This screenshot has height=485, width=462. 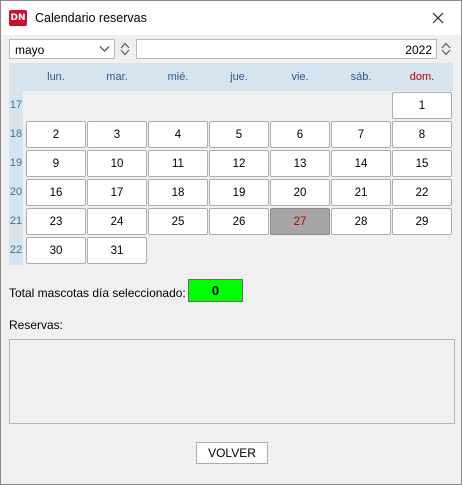 I want to click on day-button: 17, so click(x=117, y=192).